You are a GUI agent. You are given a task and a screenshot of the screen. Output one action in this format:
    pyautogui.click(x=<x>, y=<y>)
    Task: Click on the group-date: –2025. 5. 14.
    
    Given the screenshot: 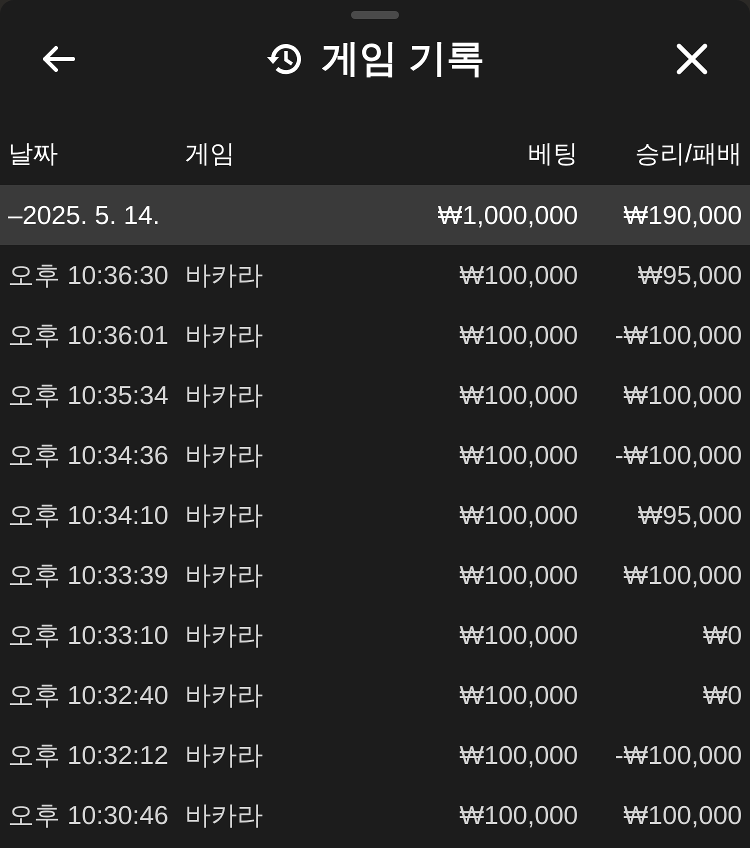 What is the action you would take?
    pyautogui.click(x=84, y=215)
    